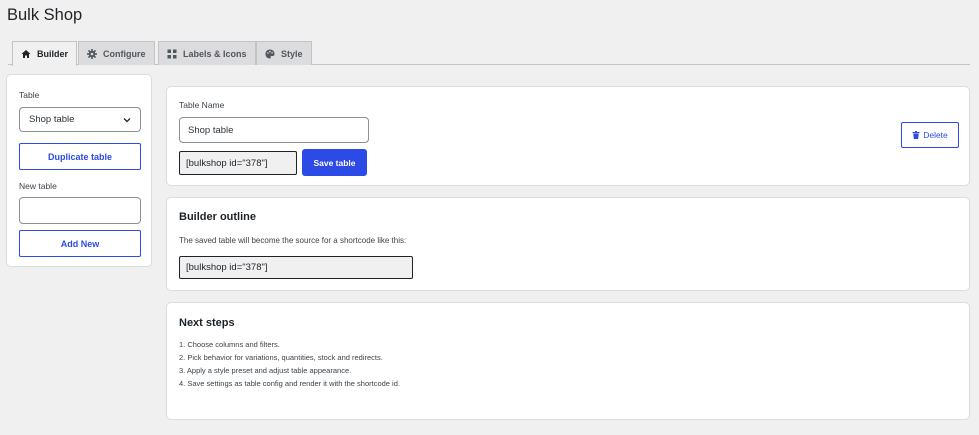 The image size is (979, 435). What do you see at coordinates (935, 135) in the screenshot?
I see `delete-label: Delete` at bounding box center [935, 135].